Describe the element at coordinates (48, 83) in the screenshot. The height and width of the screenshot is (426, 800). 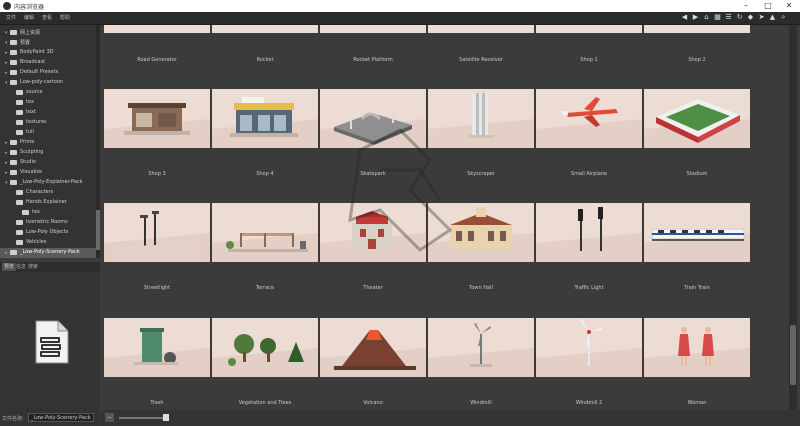
I see `tree-item: ▾ Low-poly-cartoon` at that location.